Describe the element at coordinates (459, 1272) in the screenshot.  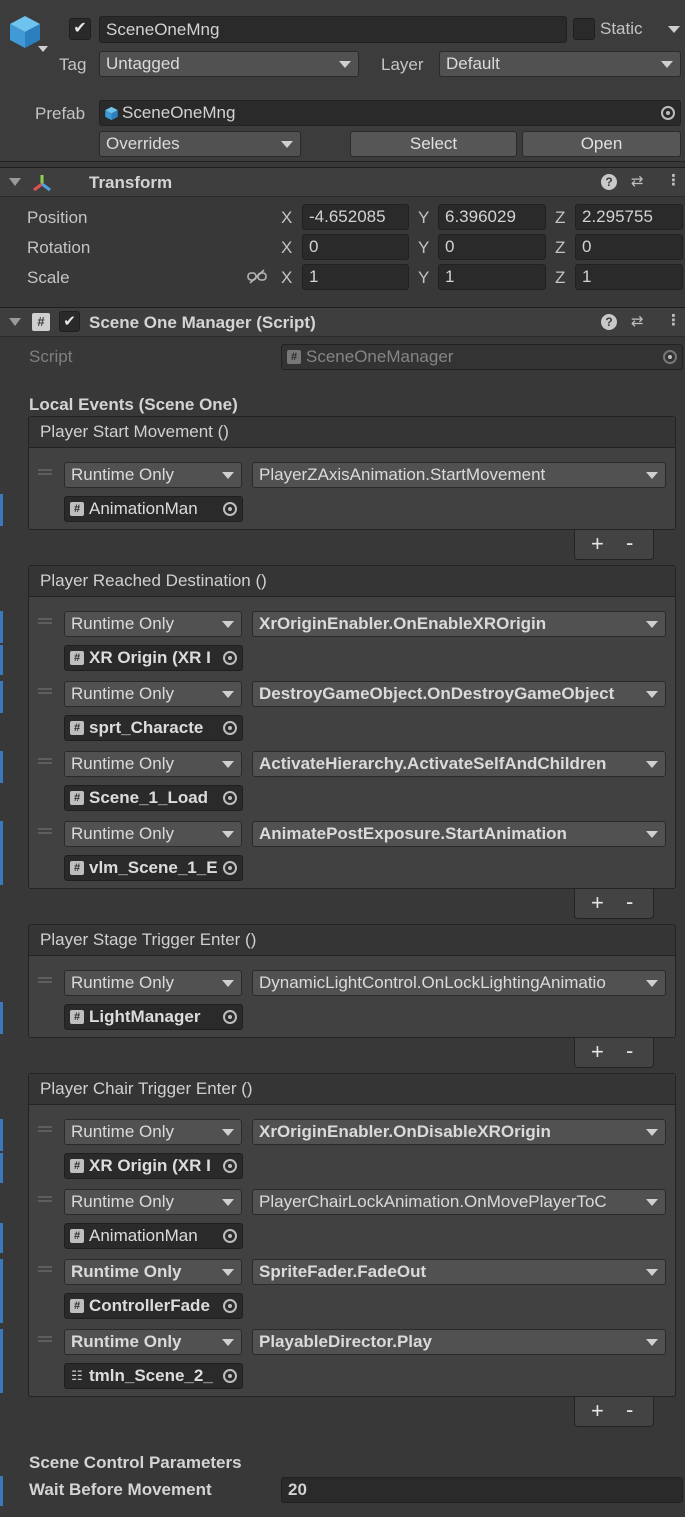
I see `function-dropdown: SpriteFader.FadeOut` at that location.